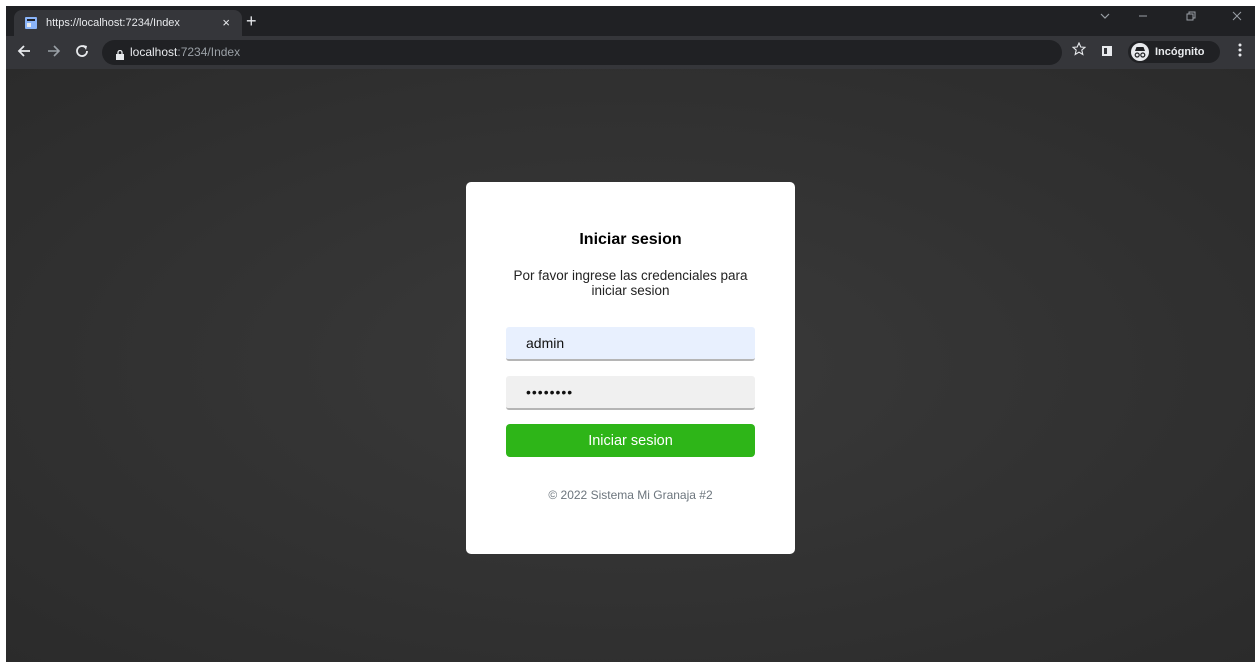 This screenshot has height=662, width=1255. Describe the element at coordinates (1240, 51) in the screenshot. I see `menu-icon` at that location.